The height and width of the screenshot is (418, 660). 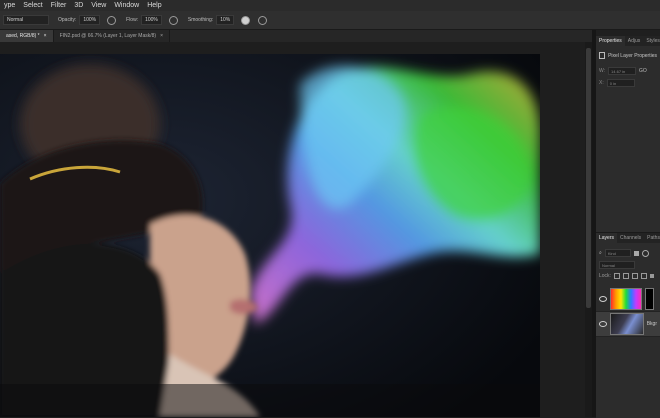 What do you see at coordinates (59, 5) in the screenshot?
I see `menu-filter: Filter` at bounding box center [59, 5].